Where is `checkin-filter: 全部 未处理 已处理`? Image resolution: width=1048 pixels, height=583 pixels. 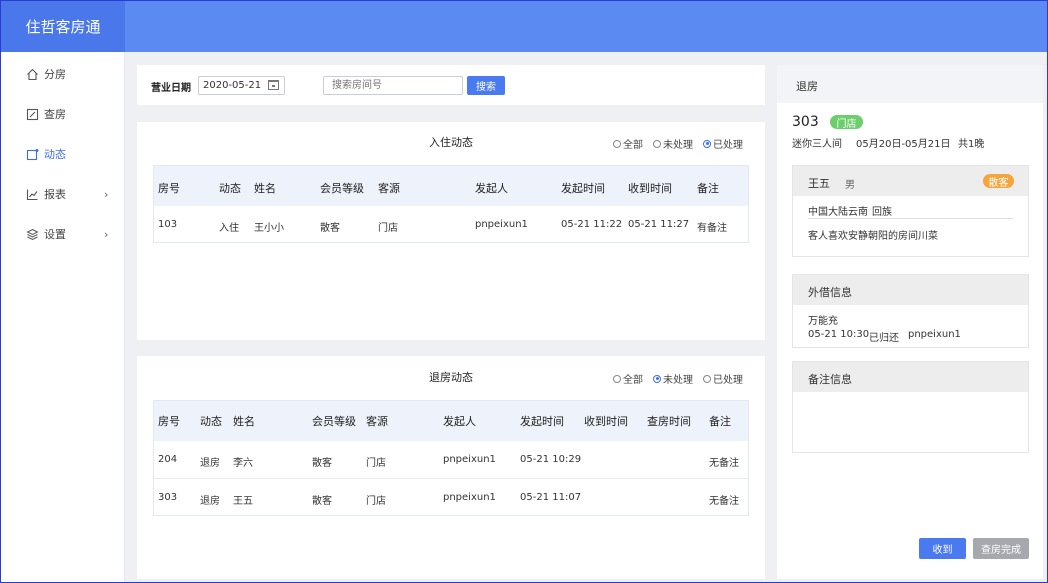
checkin-filter: 全部 未处理 已处理 is located at coordinates (678, 143).